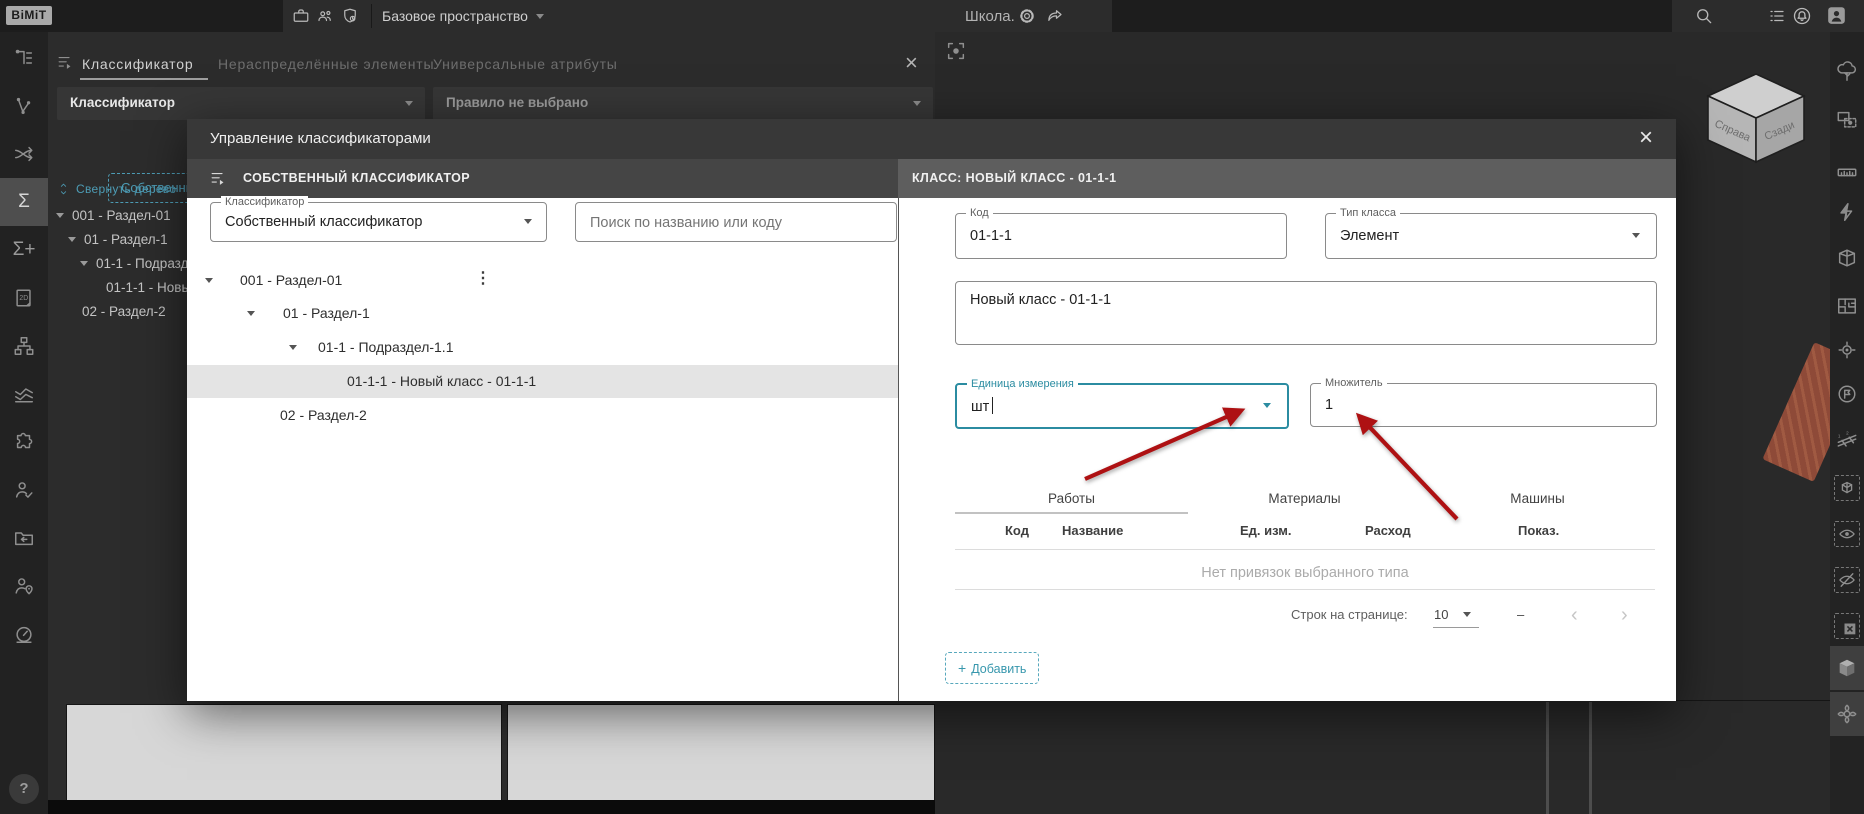 The image size is (1864, 814). I want to click on tool-user-location, so click(24, 586).